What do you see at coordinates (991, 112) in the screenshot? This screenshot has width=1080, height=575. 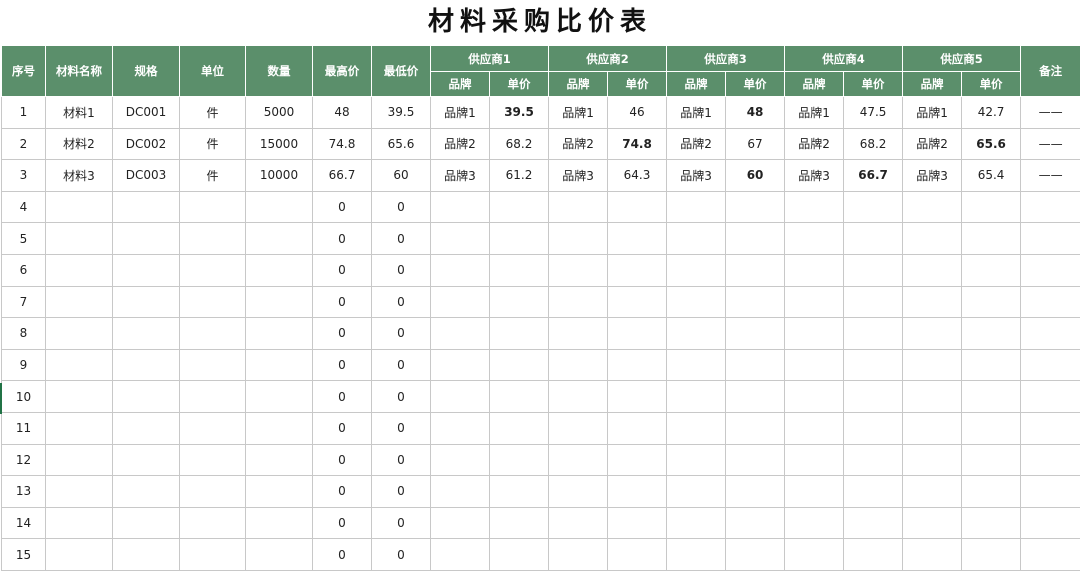 I see `cell-unit-price: 42.7` at bounding box center [991, 112].